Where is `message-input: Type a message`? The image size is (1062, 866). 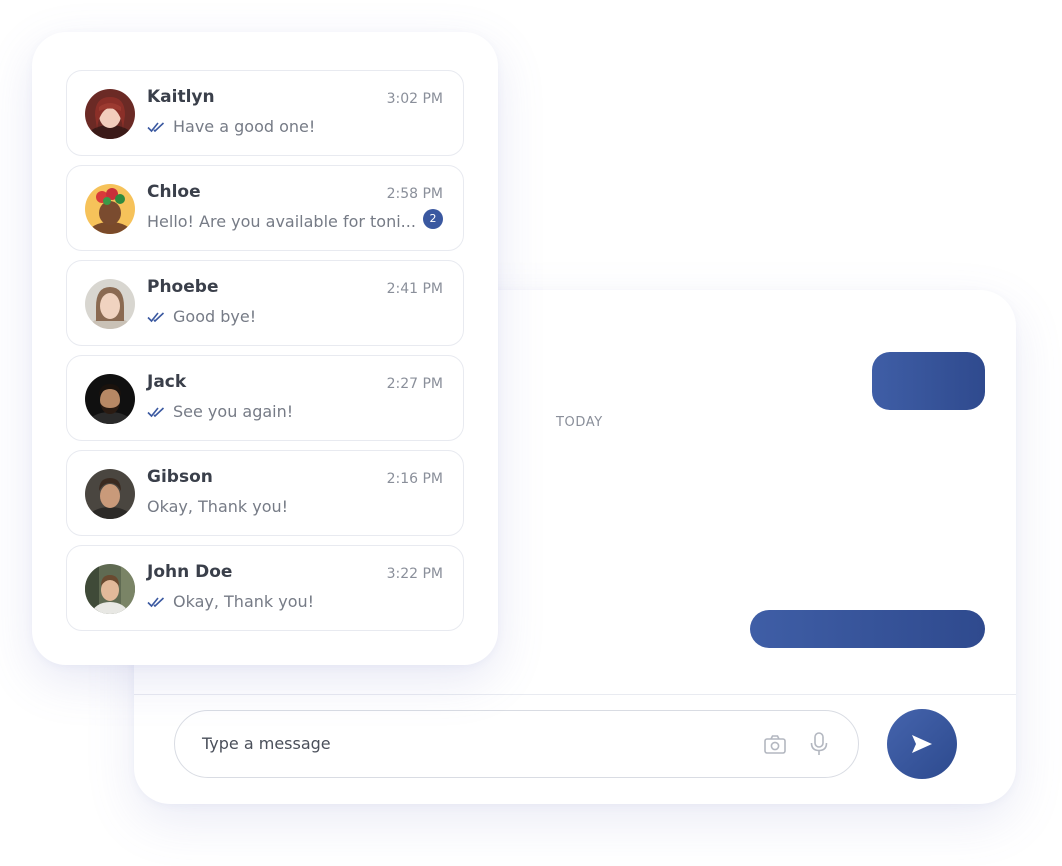
message-input: Type a message is located at coordinates (516, 744).